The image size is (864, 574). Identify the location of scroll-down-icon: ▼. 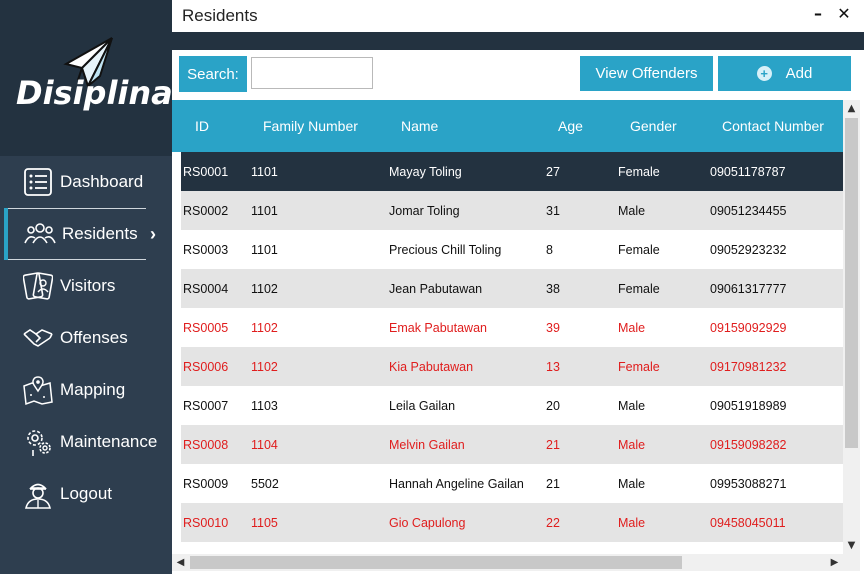
(851, 545).